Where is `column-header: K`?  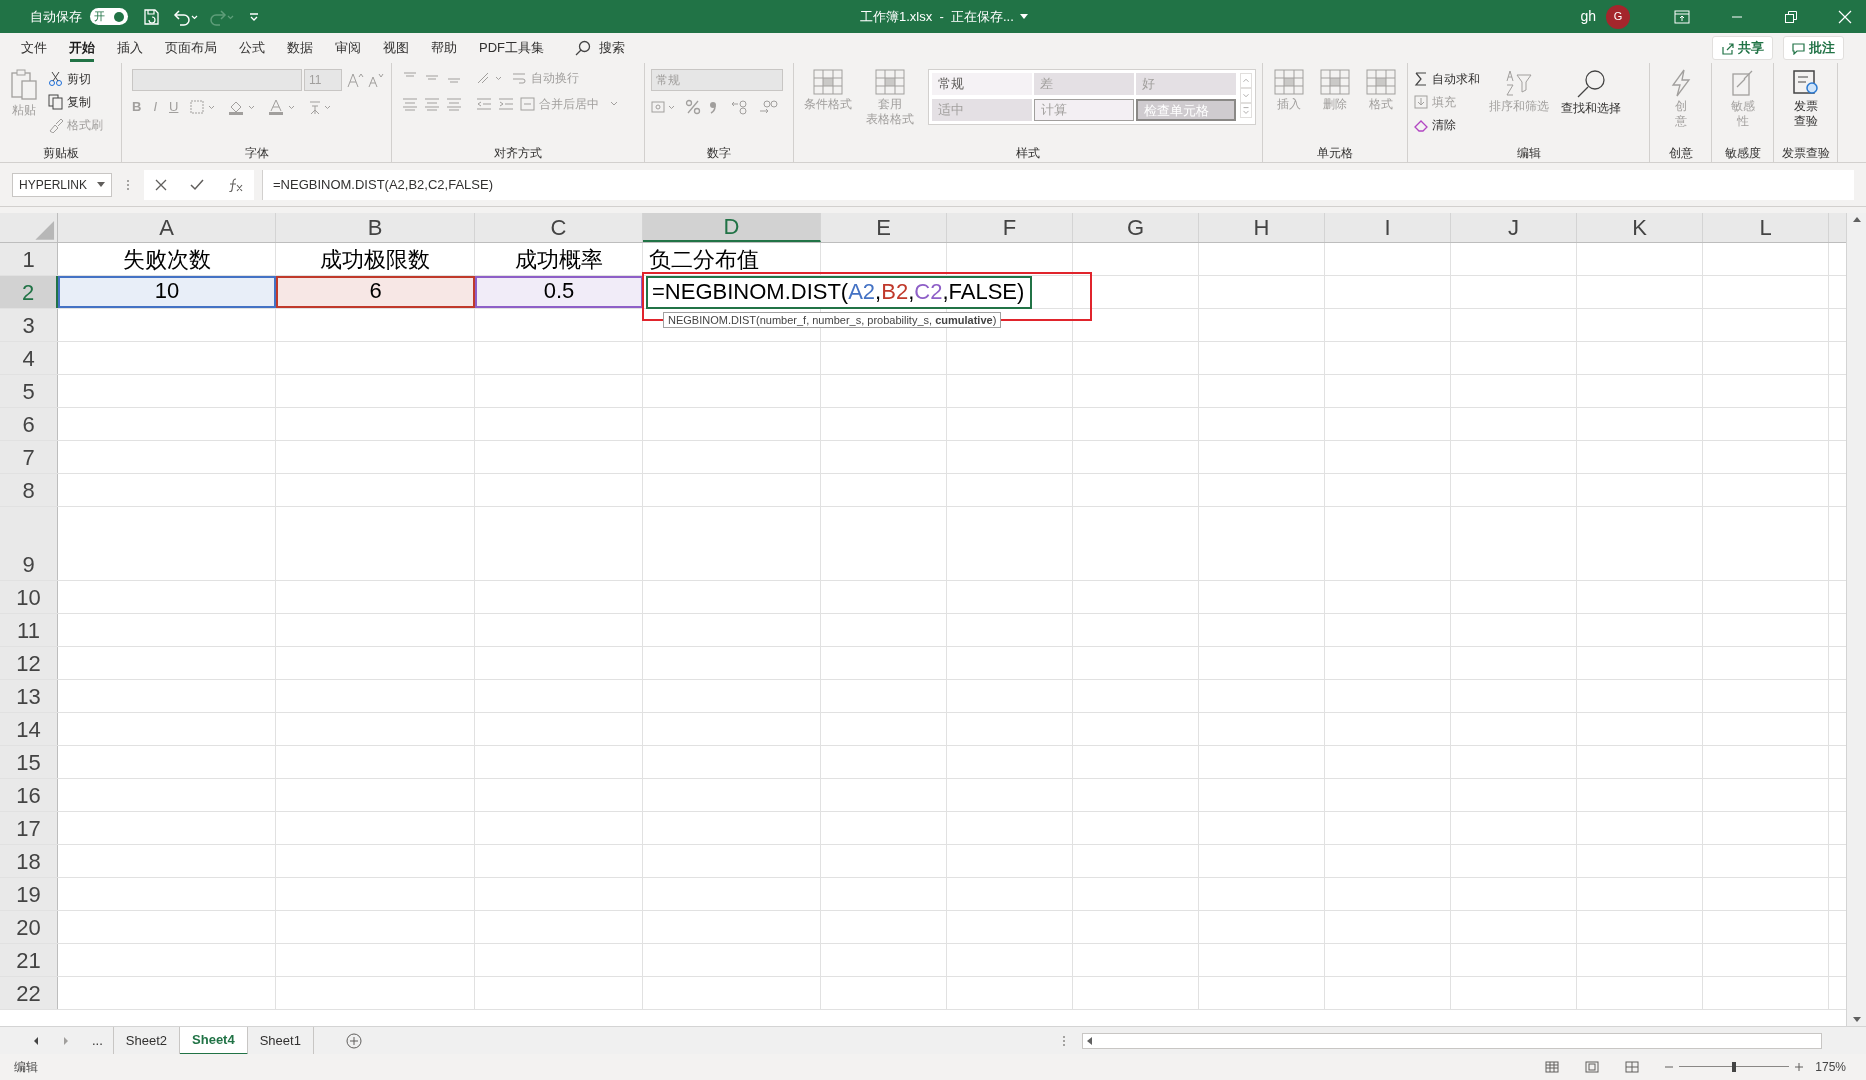
column-header: K is located at coordinates (1640, 227).